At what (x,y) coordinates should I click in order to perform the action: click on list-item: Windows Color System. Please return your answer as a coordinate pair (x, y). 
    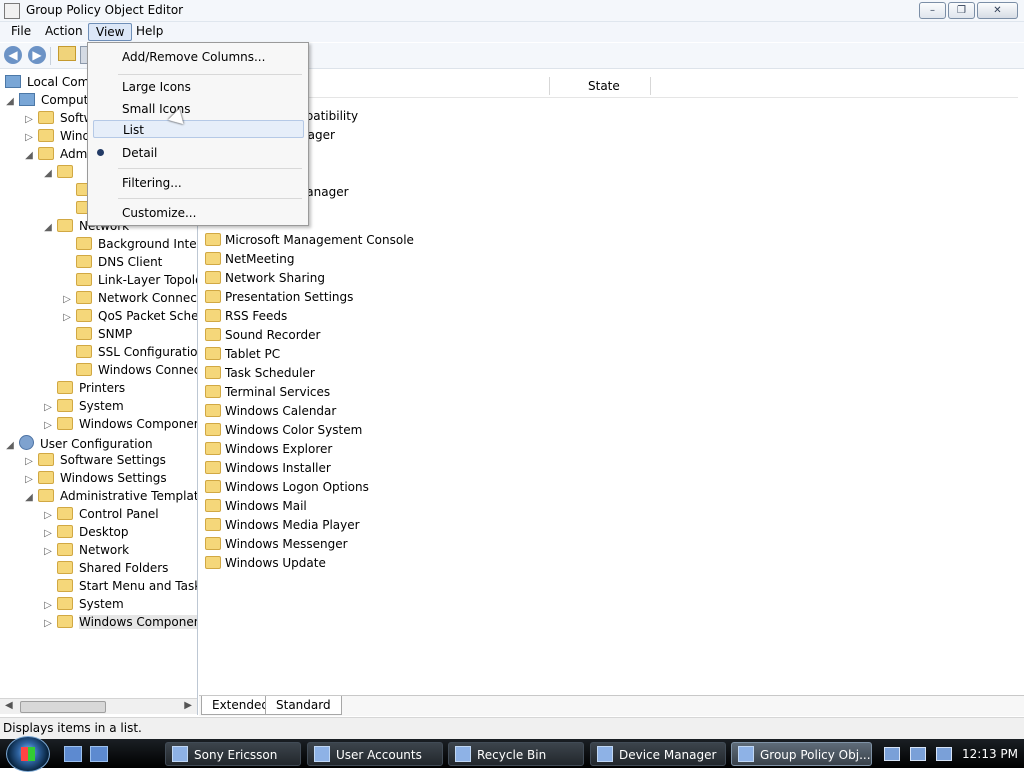
    Looking at the image, I should click on (283, 430).